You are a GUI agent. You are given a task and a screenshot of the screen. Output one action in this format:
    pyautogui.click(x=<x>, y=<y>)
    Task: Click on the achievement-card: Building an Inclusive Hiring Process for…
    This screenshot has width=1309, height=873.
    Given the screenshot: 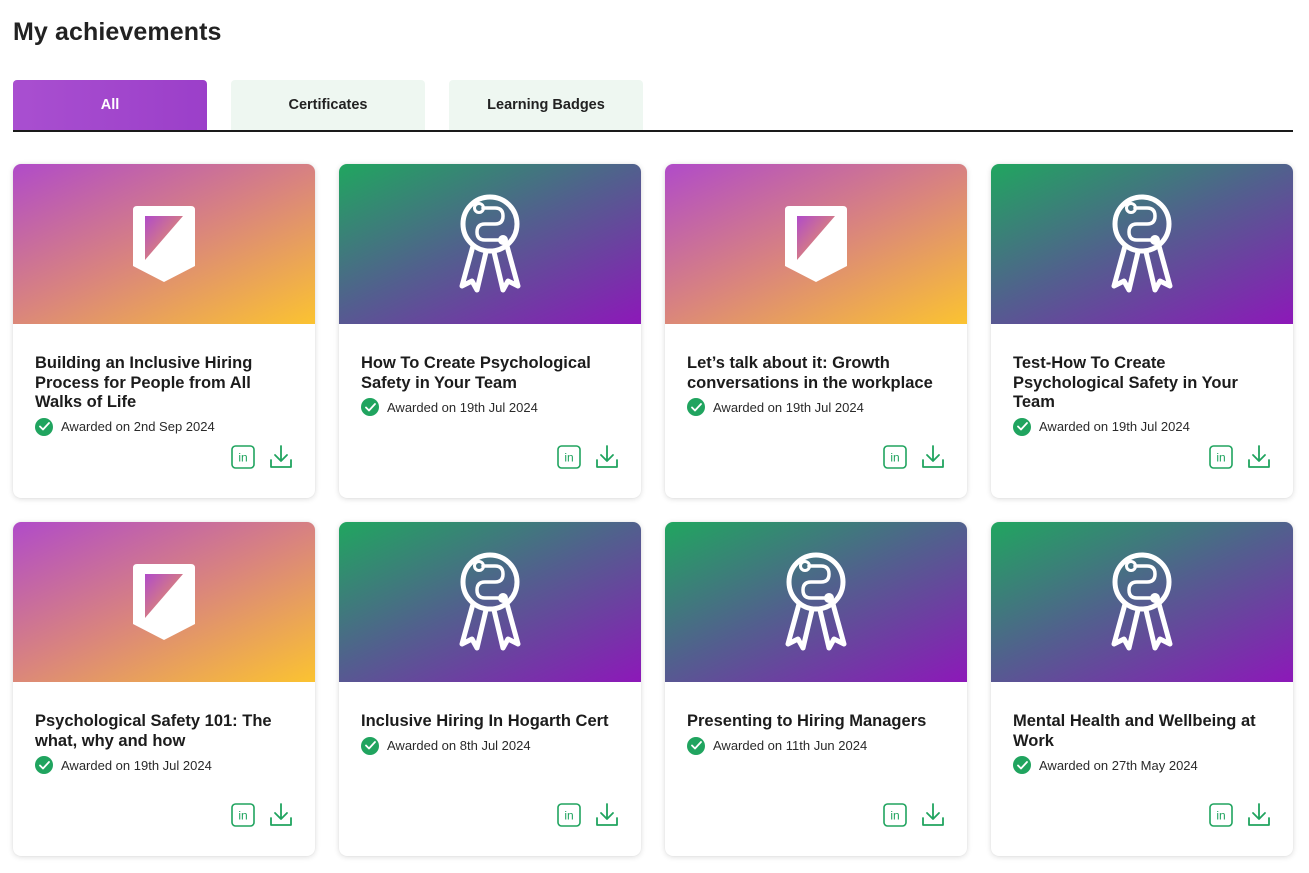 What is the action you would take?
    pyautogui.click(x=164, y=331)
    